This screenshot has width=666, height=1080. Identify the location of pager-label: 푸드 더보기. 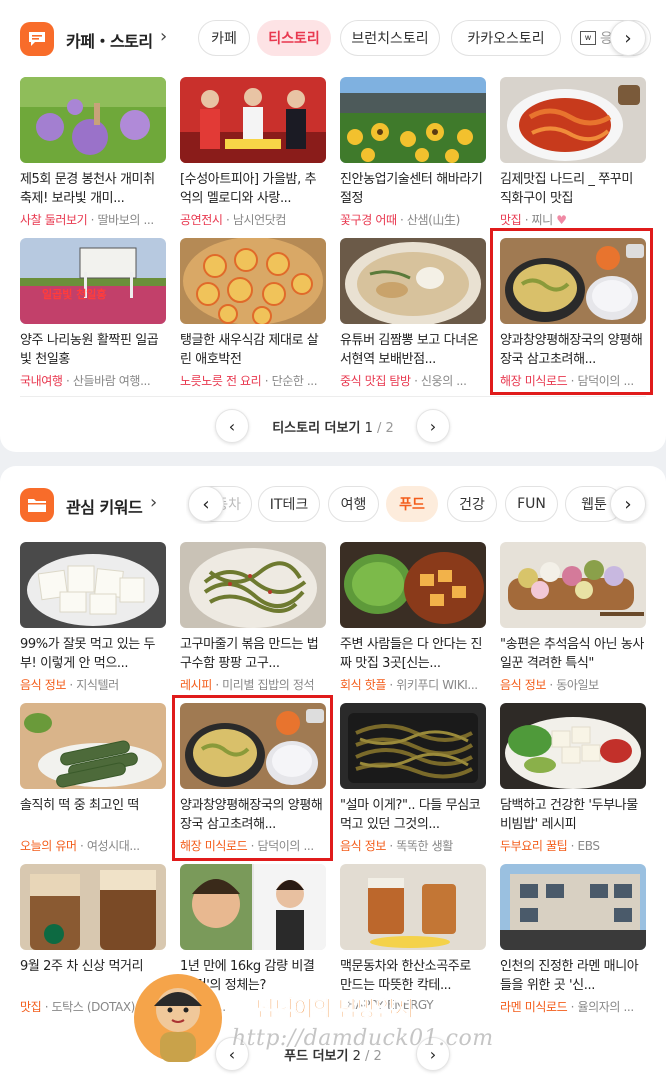
(316, 1056).